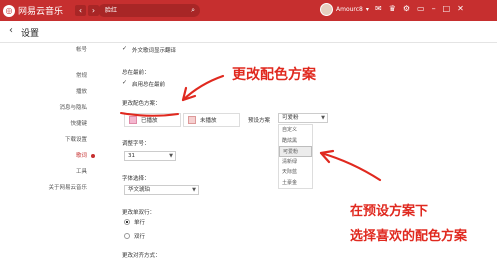 This screenshot has width=497, height=260. I want to click on search-input: 脸红 ⌕, so click(149, 10).